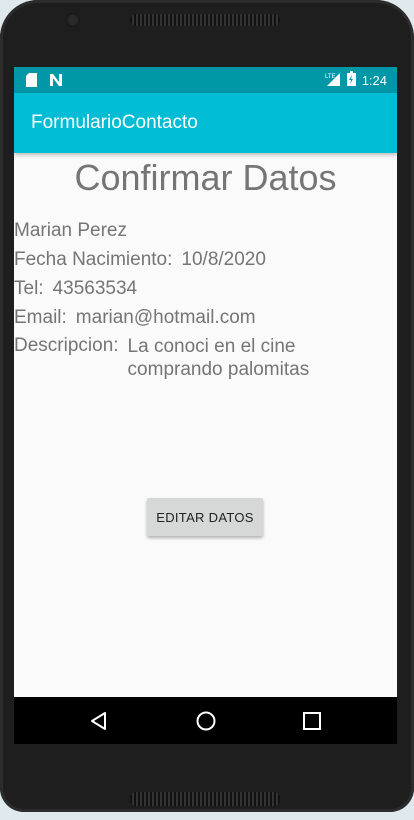 This screenshot has height=820, width=414. I want to click on birth-label: Fecha Nacimiento:, so click(93, 259).